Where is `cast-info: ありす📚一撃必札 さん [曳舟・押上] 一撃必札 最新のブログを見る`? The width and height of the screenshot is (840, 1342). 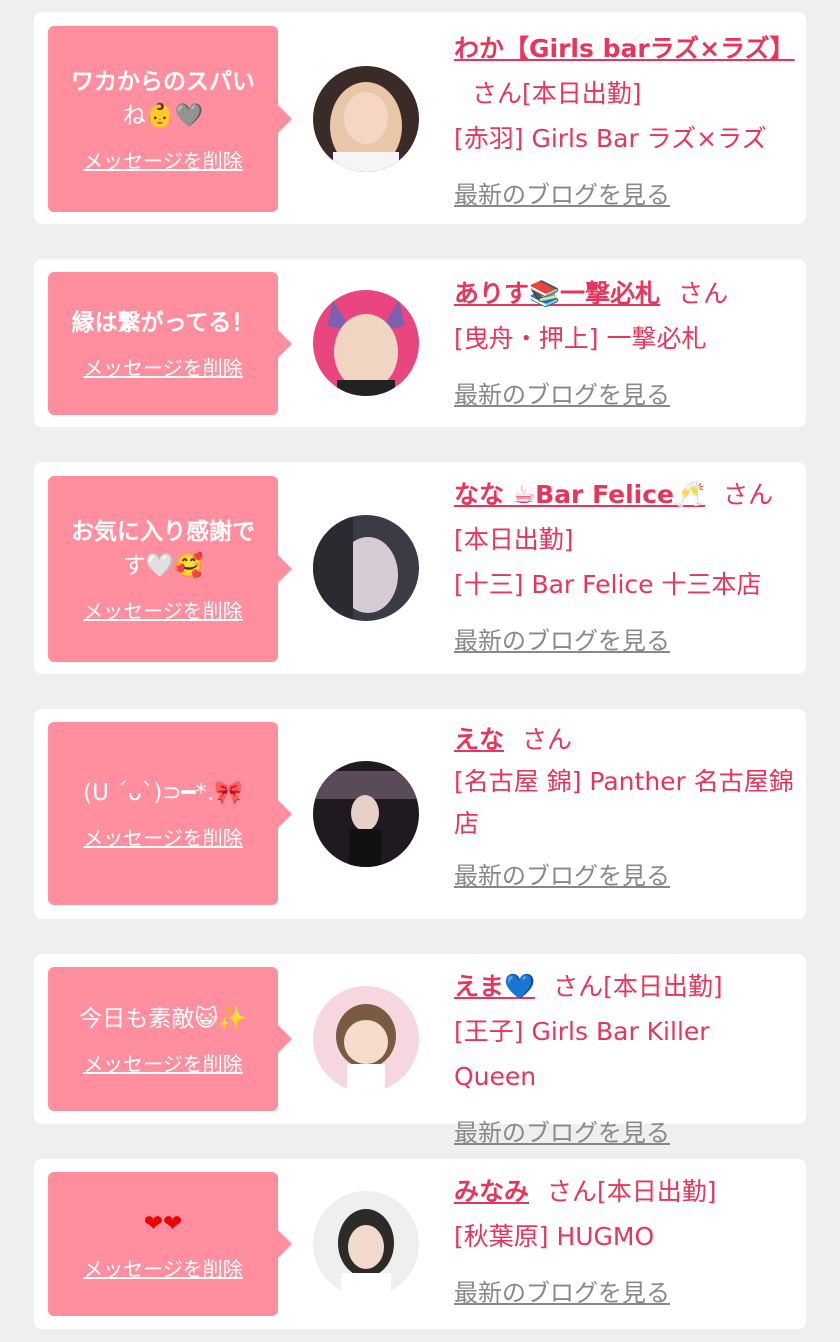 cast-info: ありす📚一撃必札 さん [曳舟・押上] 一撃必札 最新のブログを見る is located at coordinates (626, 344).